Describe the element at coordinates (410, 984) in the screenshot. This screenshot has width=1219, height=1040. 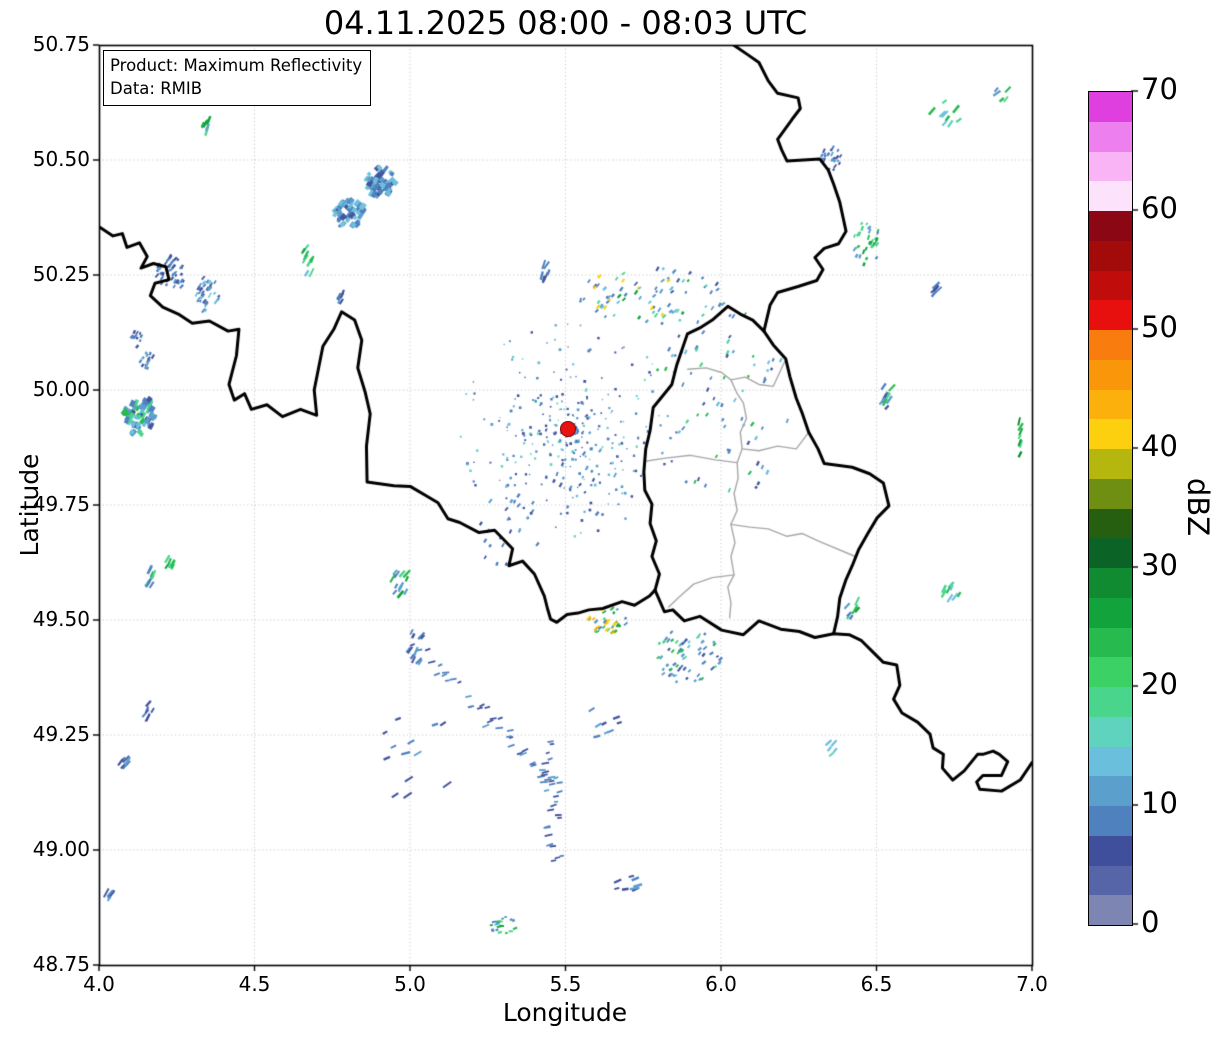
I see `x-tick-label: 5.0` at that location.